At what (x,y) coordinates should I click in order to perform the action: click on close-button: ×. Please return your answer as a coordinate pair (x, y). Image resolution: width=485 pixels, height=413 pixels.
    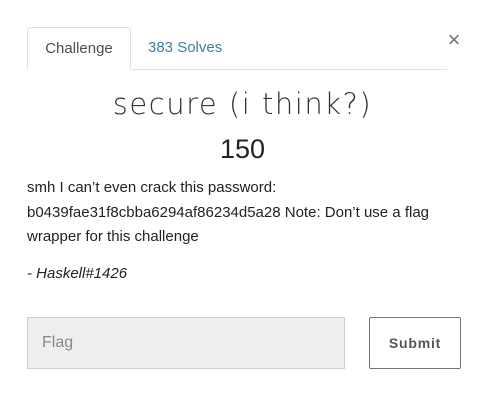
    Looking at the image, I should click on (454, 40).